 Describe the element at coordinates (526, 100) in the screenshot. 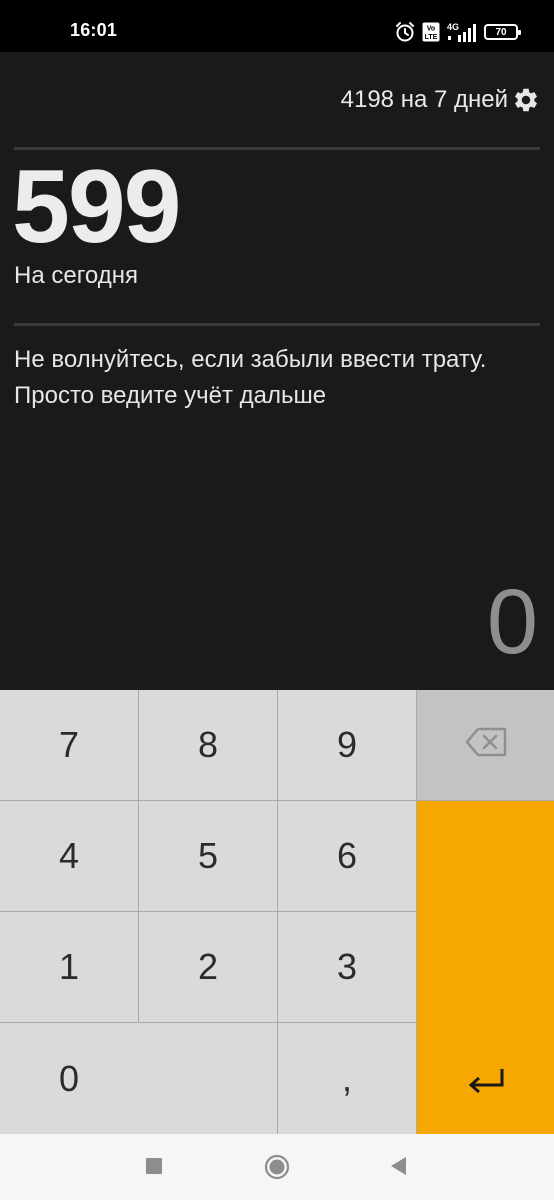

I see `gear-icon` at that location.